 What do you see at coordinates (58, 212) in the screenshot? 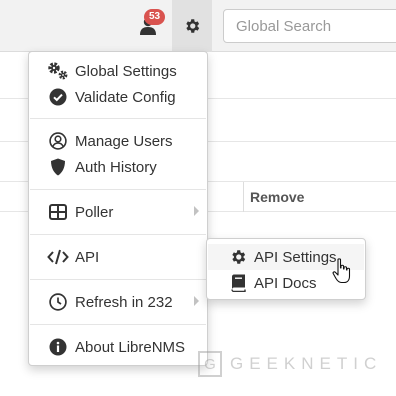
I see `table-grid-icon` at bounding box center [58, 212].